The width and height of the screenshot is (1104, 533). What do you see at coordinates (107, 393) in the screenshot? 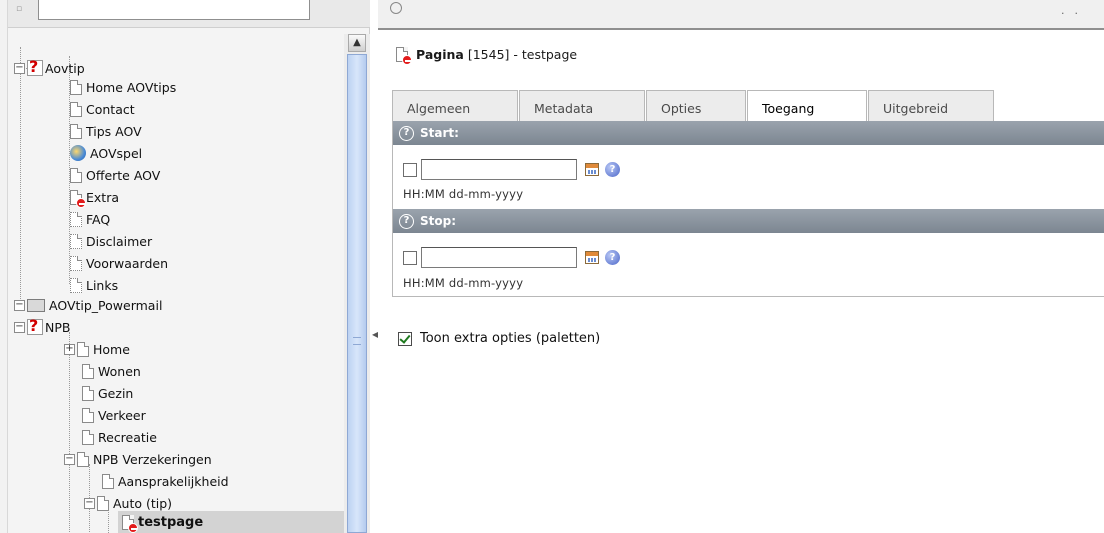
I see `tree-item-gezin: Gezin` at bounding box center [107, 393].